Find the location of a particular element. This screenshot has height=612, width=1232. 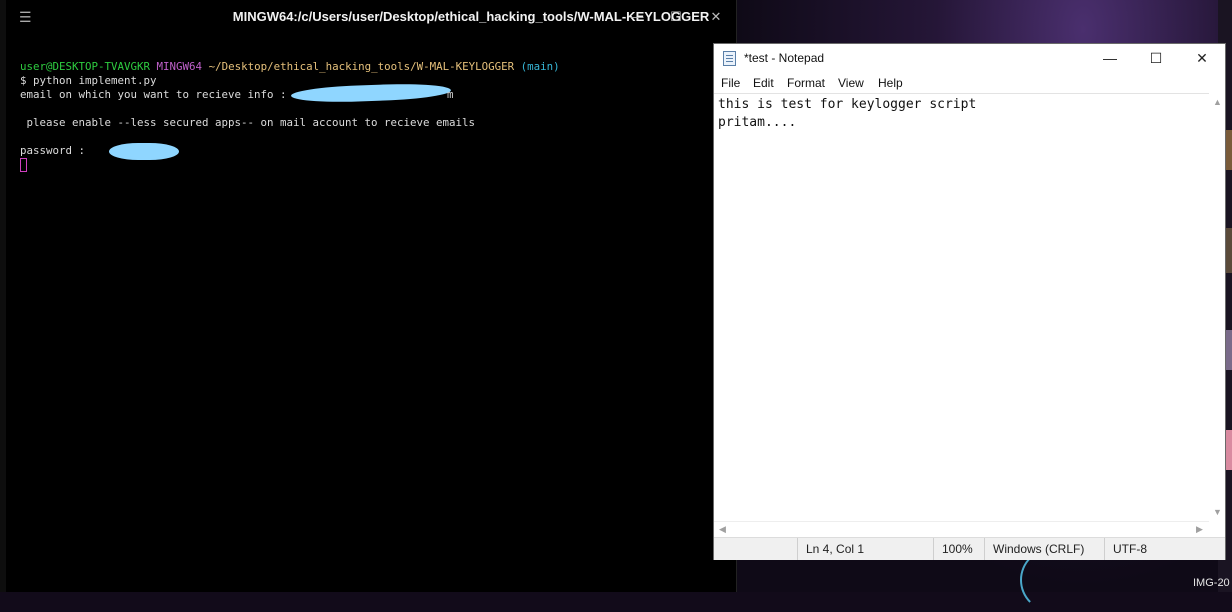

scroll-down-icon: ▼ is located at coordinates (1217, 512).